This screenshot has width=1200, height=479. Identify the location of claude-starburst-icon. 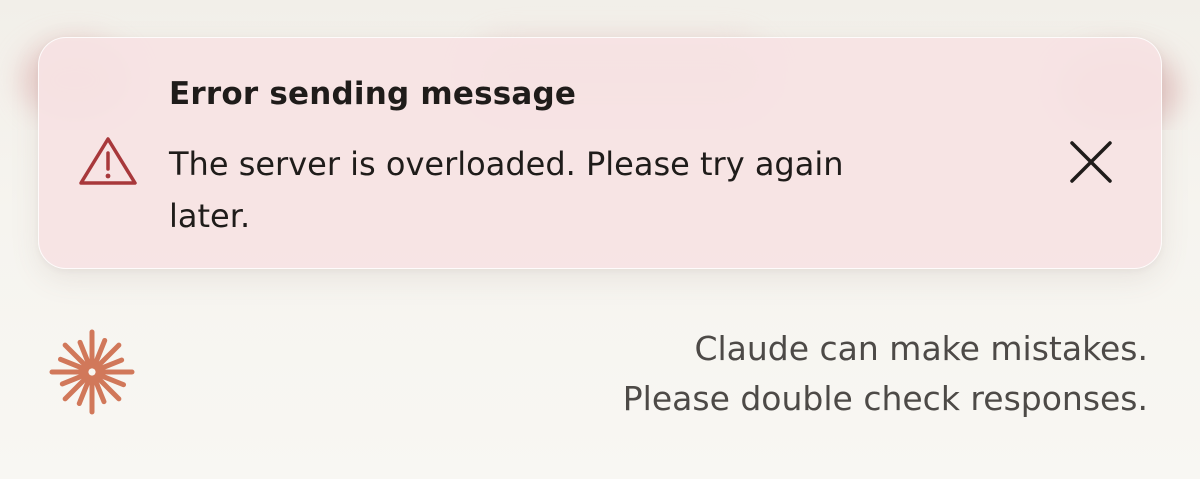
(92, 372).